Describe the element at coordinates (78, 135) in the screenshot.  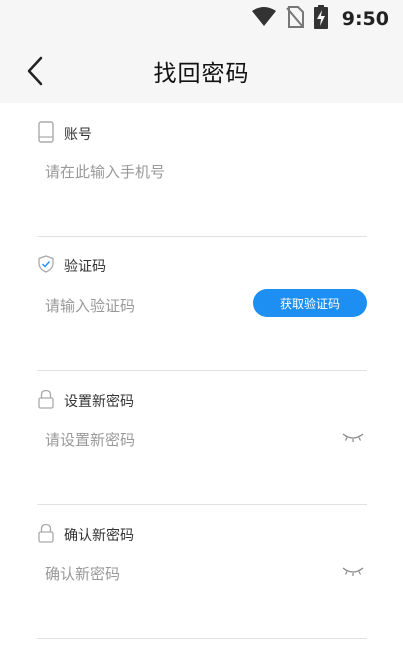
I see `account-label: 账号` at that location.